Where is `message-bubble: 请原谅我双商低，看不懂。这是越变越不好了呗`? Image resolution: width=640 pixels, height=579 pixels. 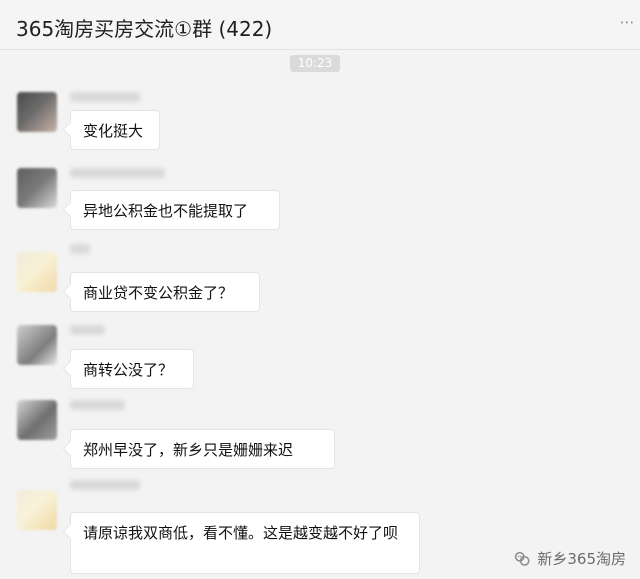 message-bubble: 请原谅我双商低，看不懂。这是越变越不好了呗 is located at coordinates (245, 543).